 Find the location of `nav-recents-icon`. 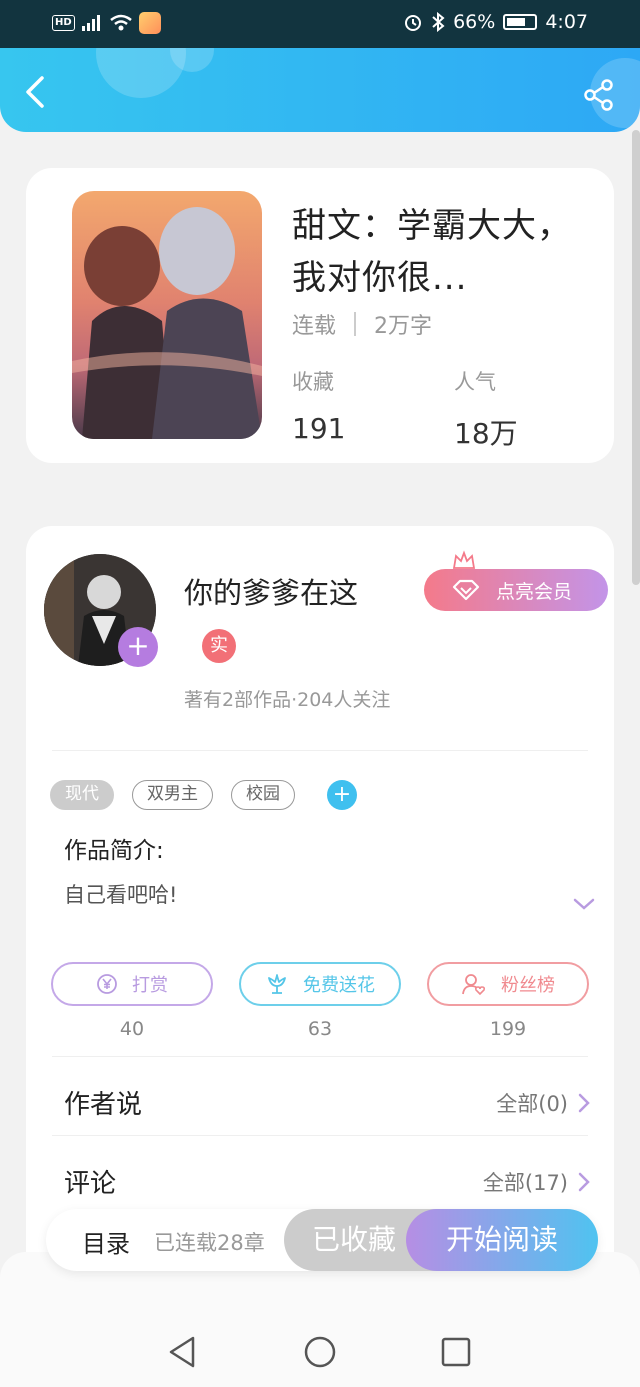

nav-recents-icon is located at coordinates (456, 1352).